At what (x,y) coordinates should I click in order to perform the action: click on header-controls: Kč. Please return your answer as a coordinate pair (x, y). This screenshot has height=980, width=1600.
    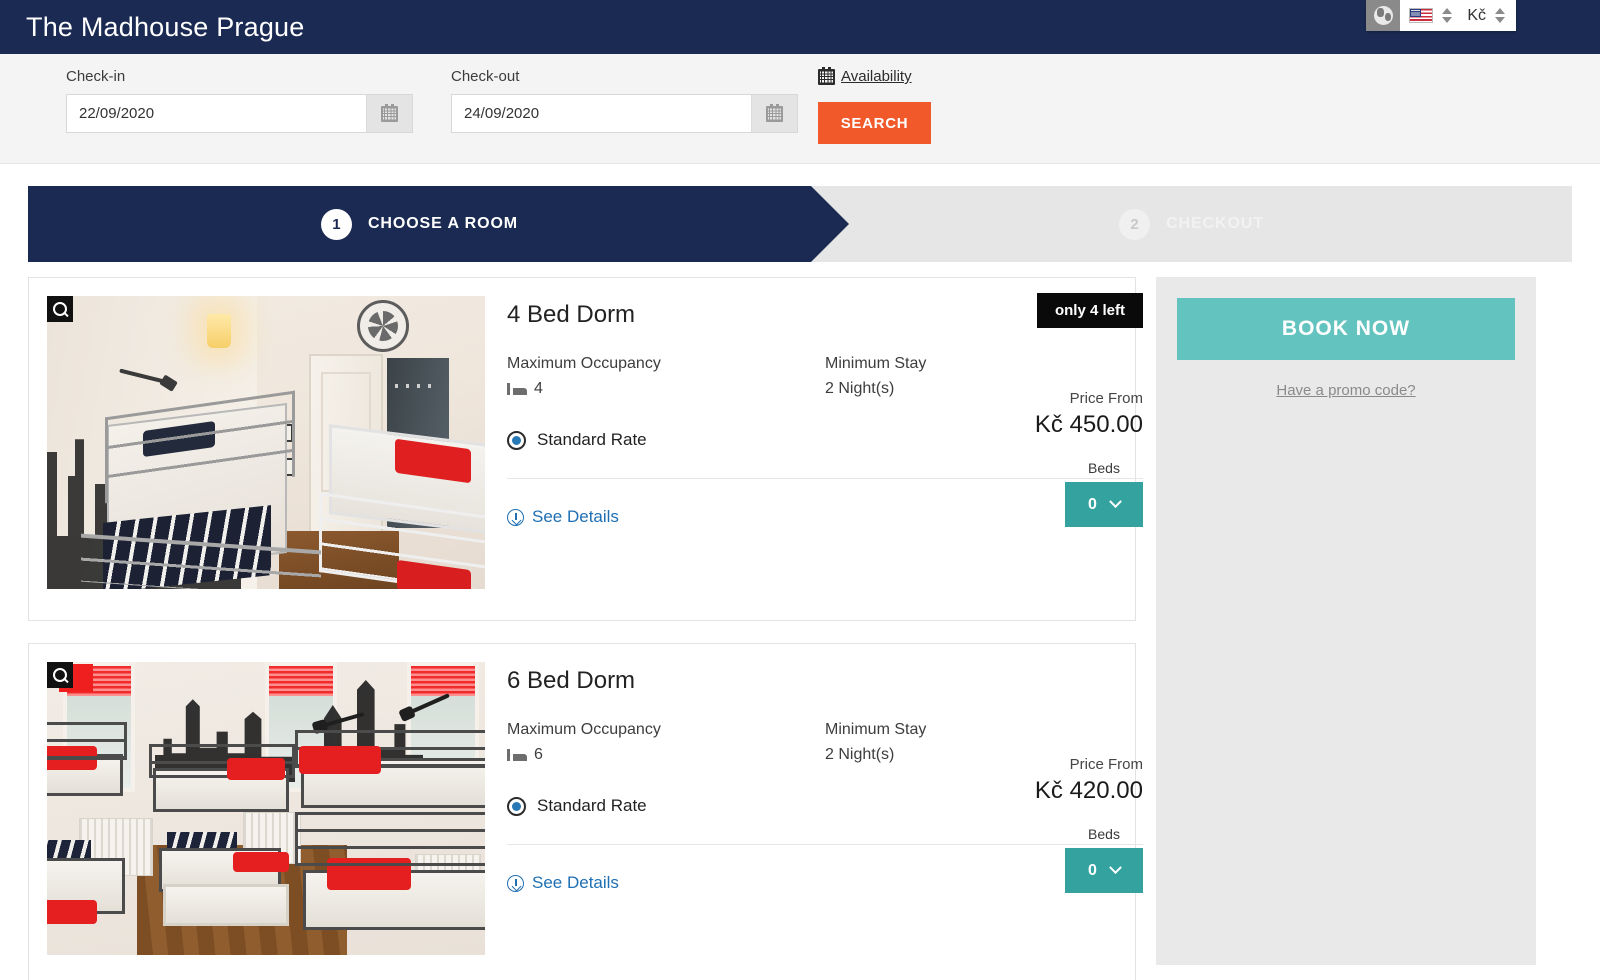
    Looking at the image, I should click on (1441, 15).